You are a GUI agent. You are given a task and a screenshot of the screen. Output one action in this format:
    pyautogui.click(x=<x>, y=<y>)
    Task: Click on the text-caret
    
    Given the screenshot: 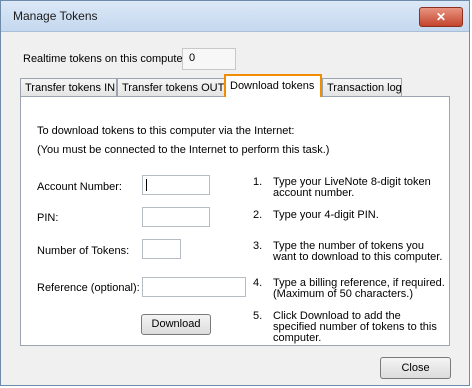 What is the action you would take?
    pyautogui.click(x=146, y=185)
    